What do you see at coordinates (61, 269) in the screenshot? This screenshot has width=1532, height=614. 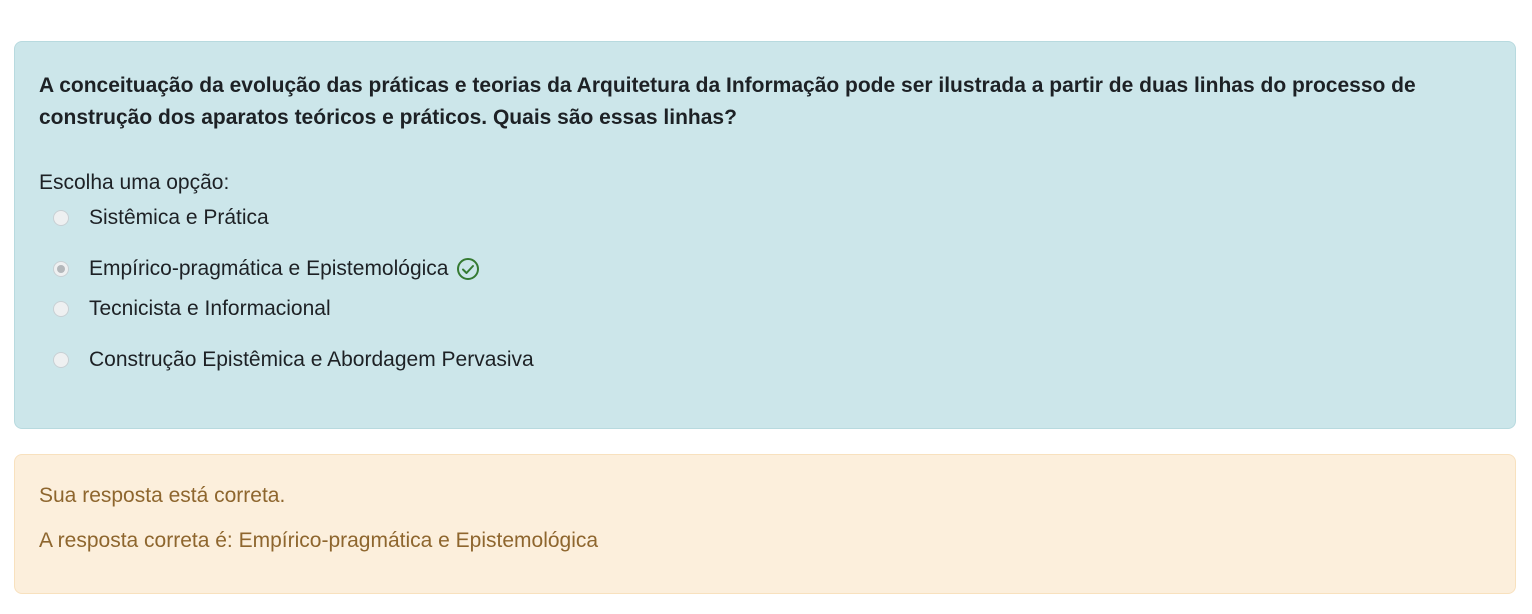 I see `radio-button-selected` at bounding box center [61, 269].